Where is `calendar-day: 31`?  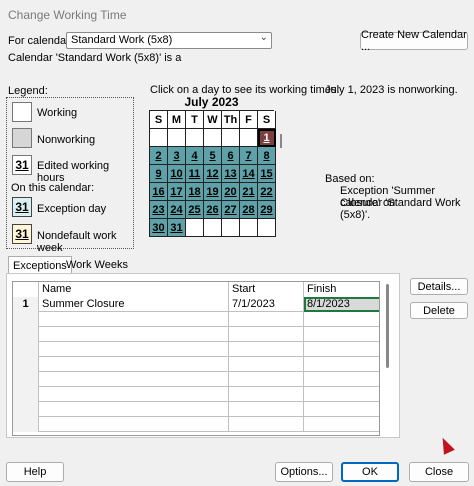
calendar-day: 31 is located at coordinates (177, 228).